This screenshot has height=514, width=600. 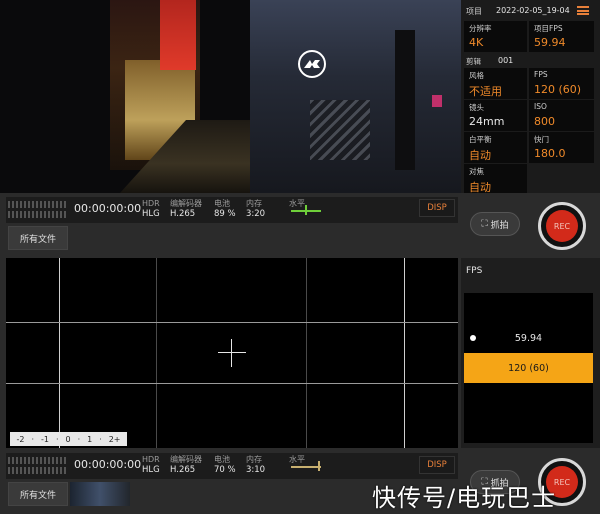 I want to click on scene-pillar, so click(x=405, y=100).